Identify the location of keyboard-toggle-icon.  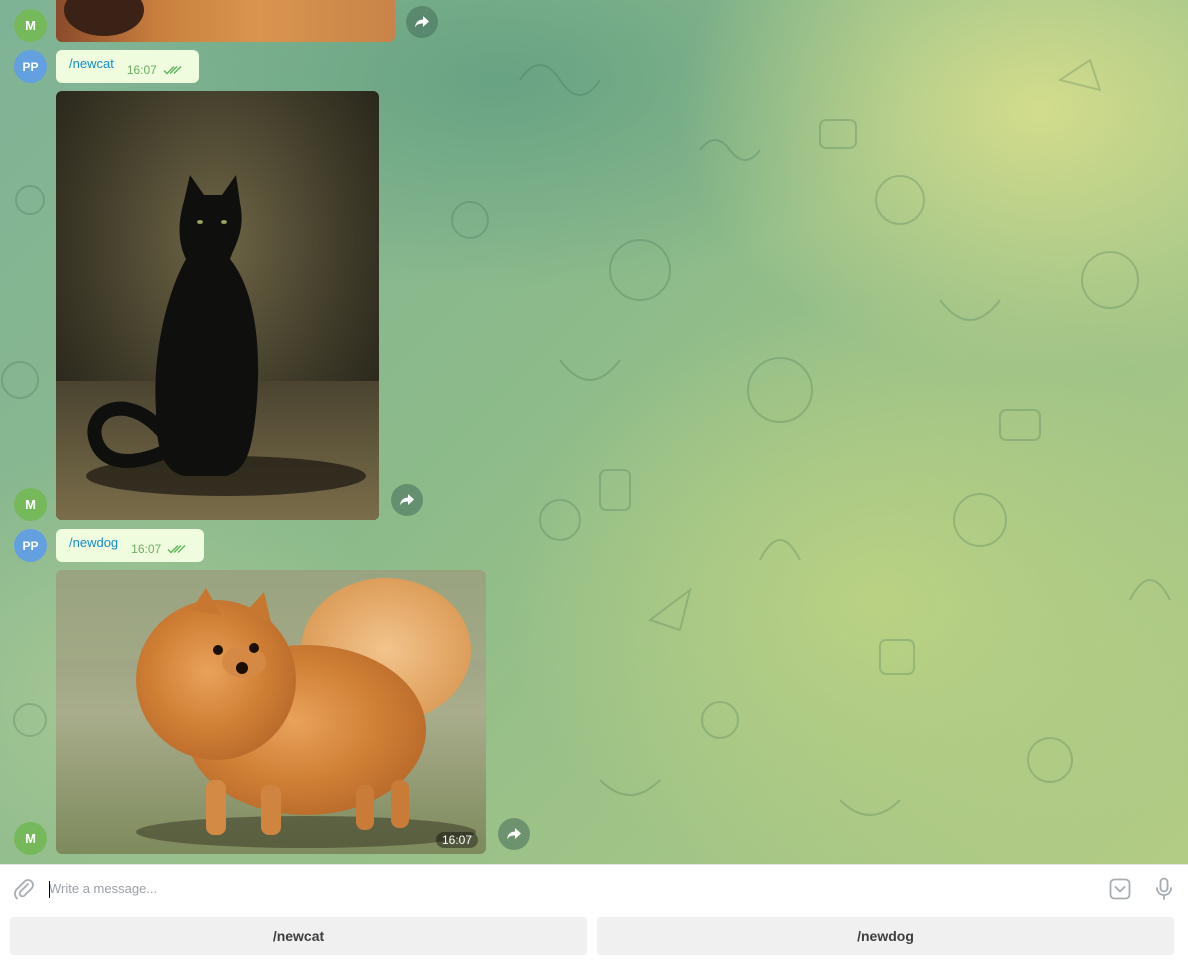
(1120, 889).